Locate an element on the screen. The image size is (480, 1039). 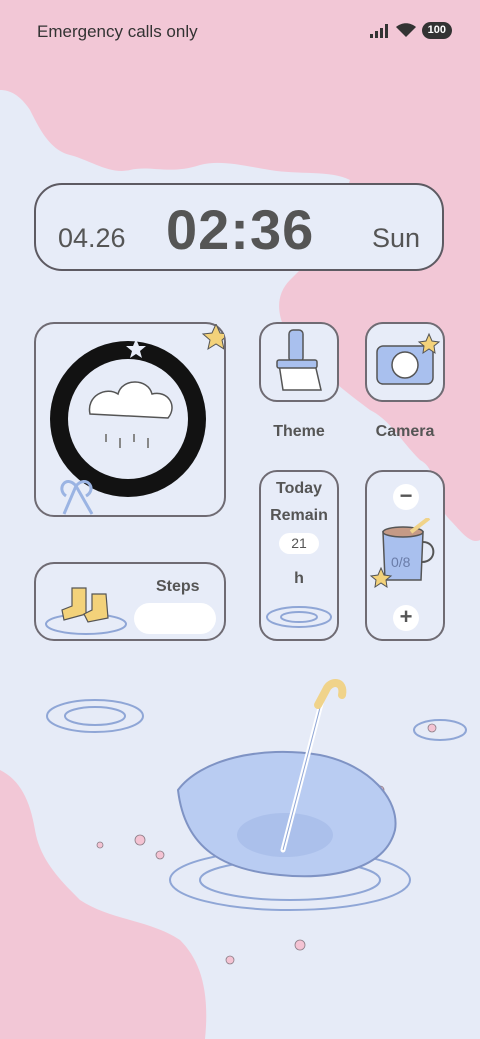
theme-app-label: Theme is located at coordinates (299, 431).